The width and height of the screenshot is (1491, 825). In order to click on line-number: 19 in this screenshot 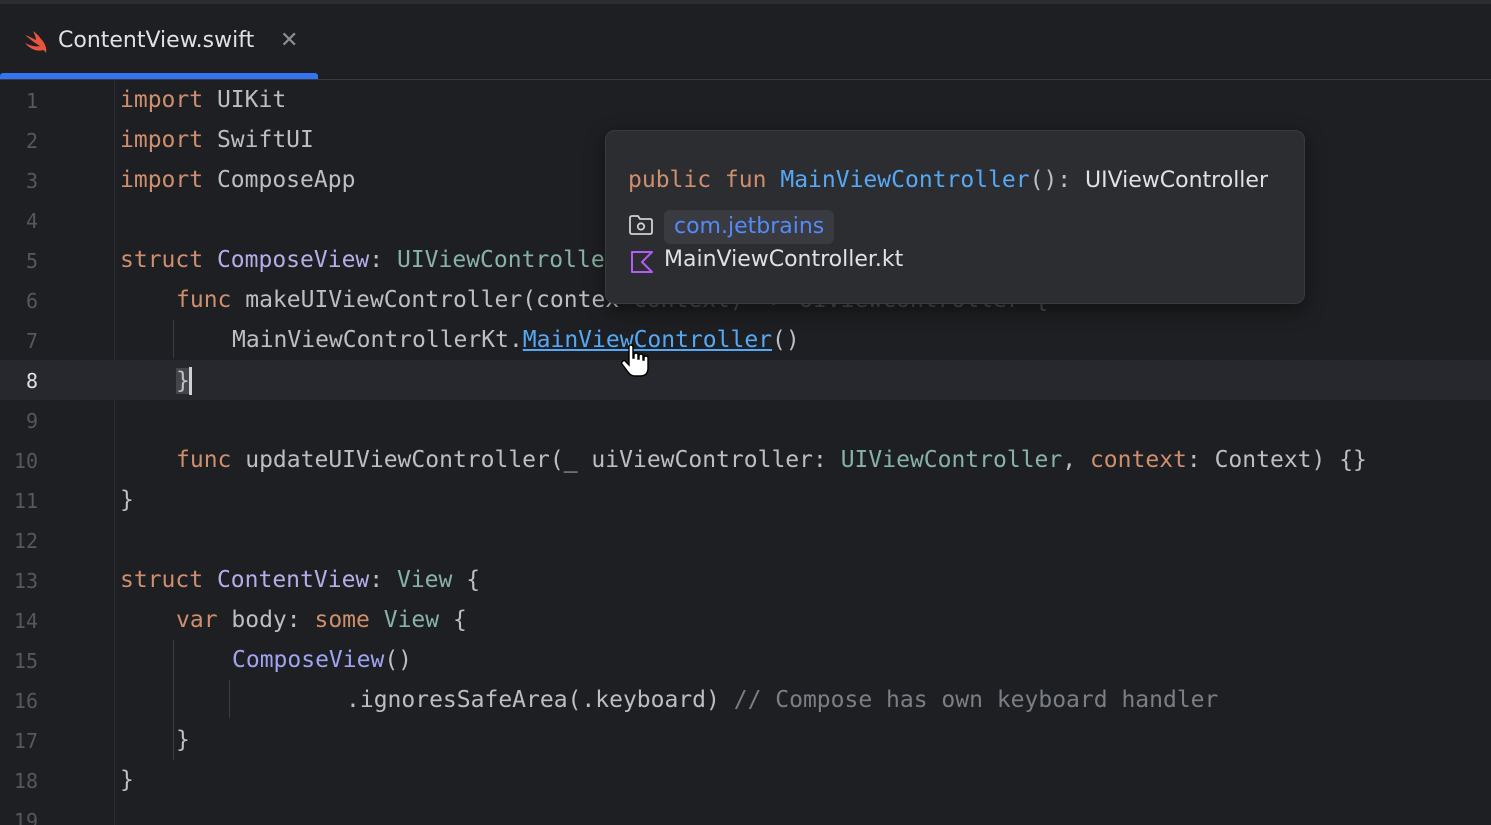, I will do `click(25, 817)`.